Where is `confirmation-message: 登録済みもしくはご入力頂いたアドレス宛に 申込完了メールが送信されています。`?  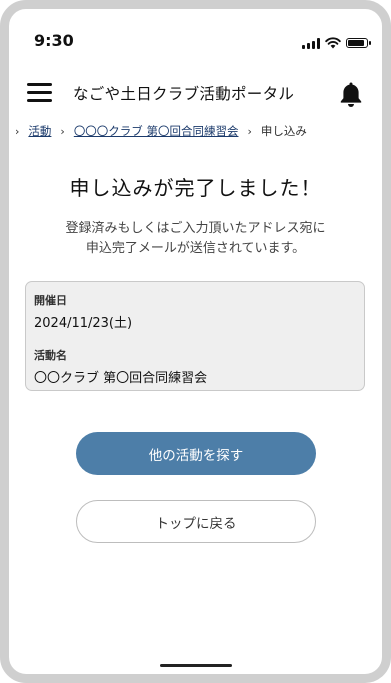
confirmation-message: 登録済みもしくはご入力頂いたアドレス宛に 申込完了メールが送信されています。 is located at coordinates (195, 239).